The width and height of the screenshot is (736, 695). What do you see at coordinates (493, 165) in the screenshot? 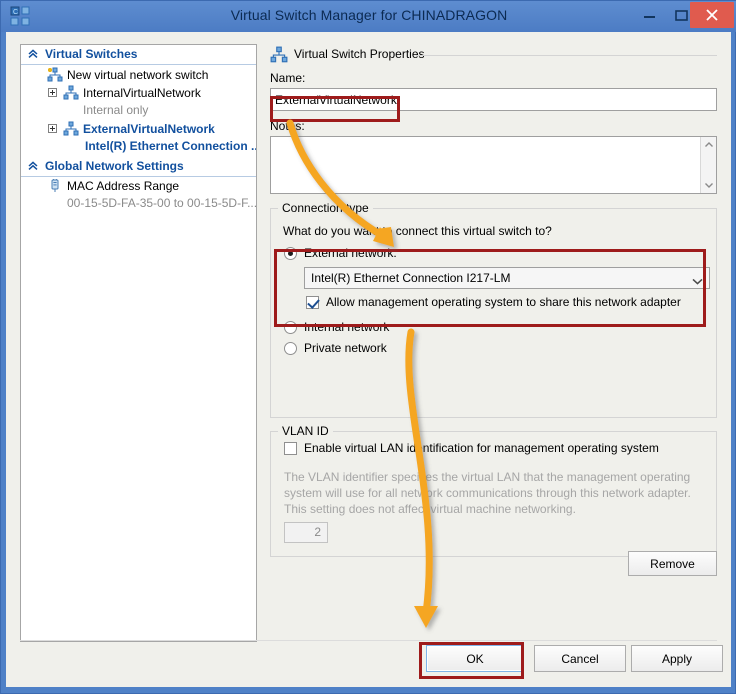
I see `notes-textarea` at bounding box center [493, 165].